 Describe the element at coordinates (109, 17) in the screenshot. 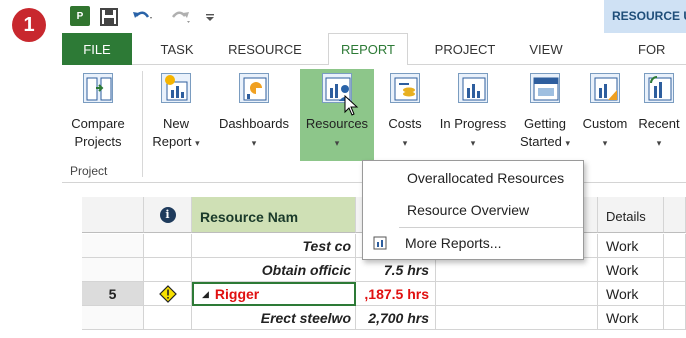

I see `save-icon` at that location.